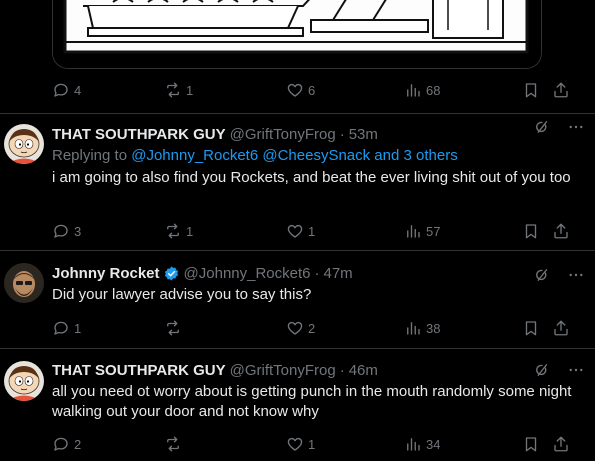 Image resolution: width=595 pixels, height=461 pixels. I want to click on views-button: 38, so click(422, 328).